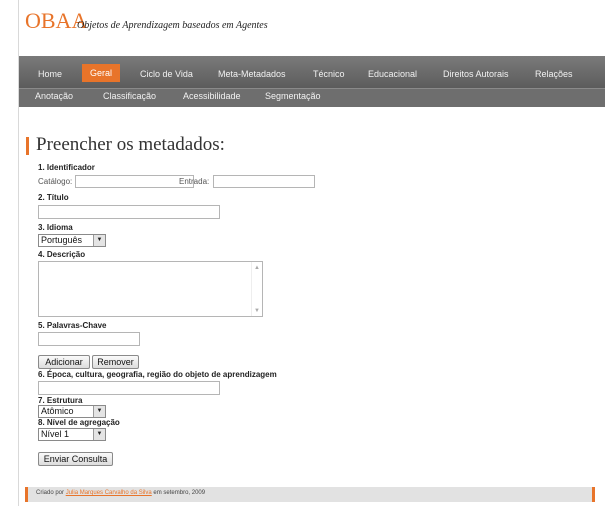  I want to click on title-accent, so click(27, 146).